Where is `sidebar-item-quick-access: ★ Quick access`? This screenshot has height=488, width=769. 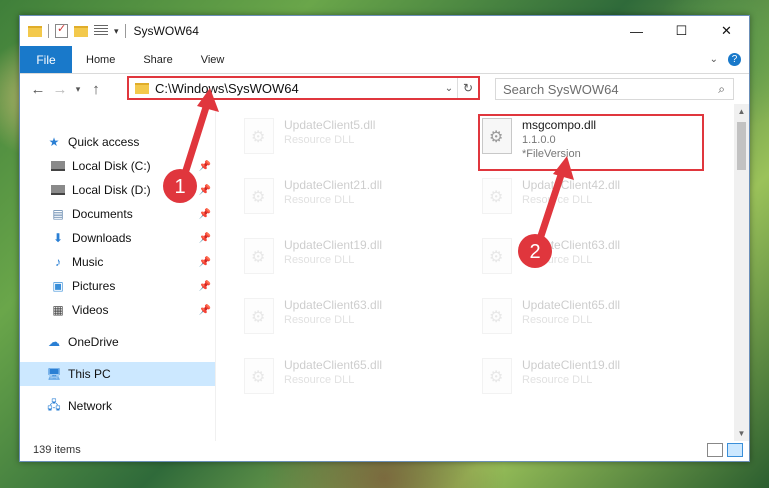 sidebar-item-quick-access: ★ Quick access is located at coordinates (117, 142).